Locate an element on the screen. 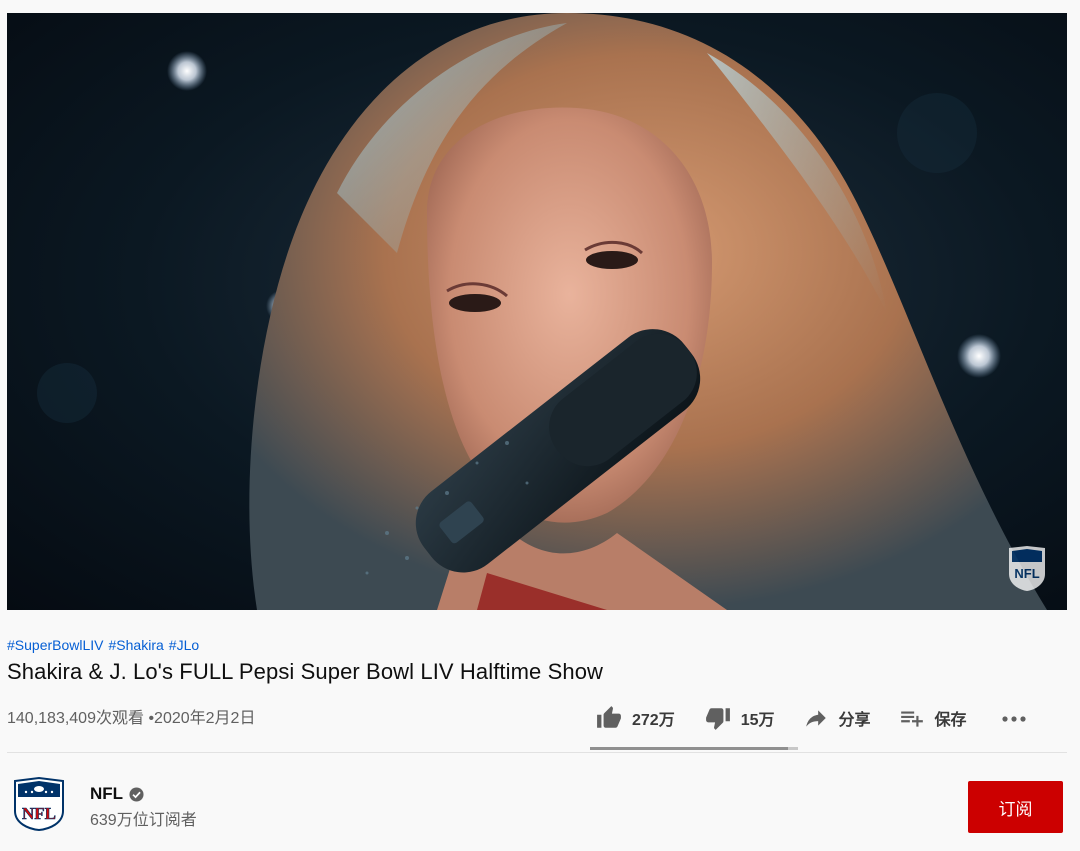 This screenshot has height=851, width=1080. sentiment-bar-fill is located at coordinates (689, 748).